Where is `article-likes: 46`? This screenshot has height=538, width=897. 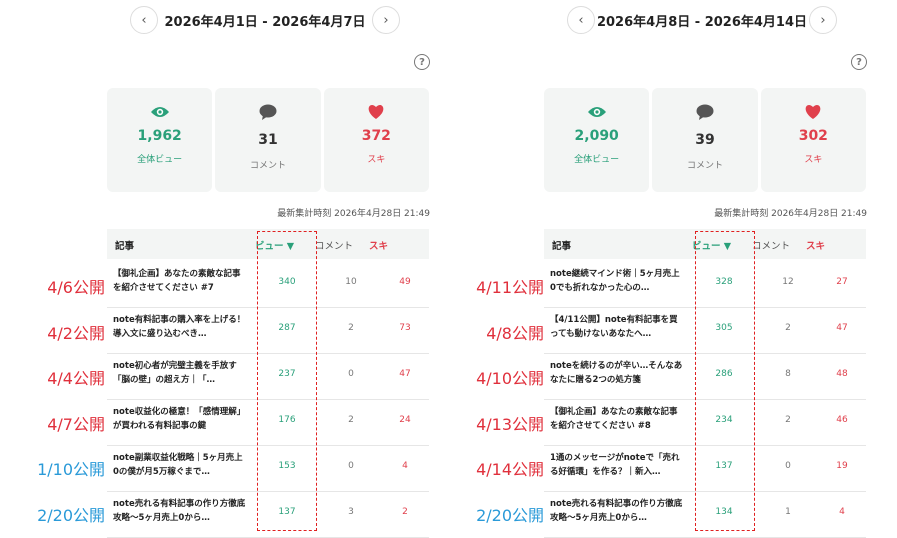
article-likes: 46 is located at coordinates (842, 420).